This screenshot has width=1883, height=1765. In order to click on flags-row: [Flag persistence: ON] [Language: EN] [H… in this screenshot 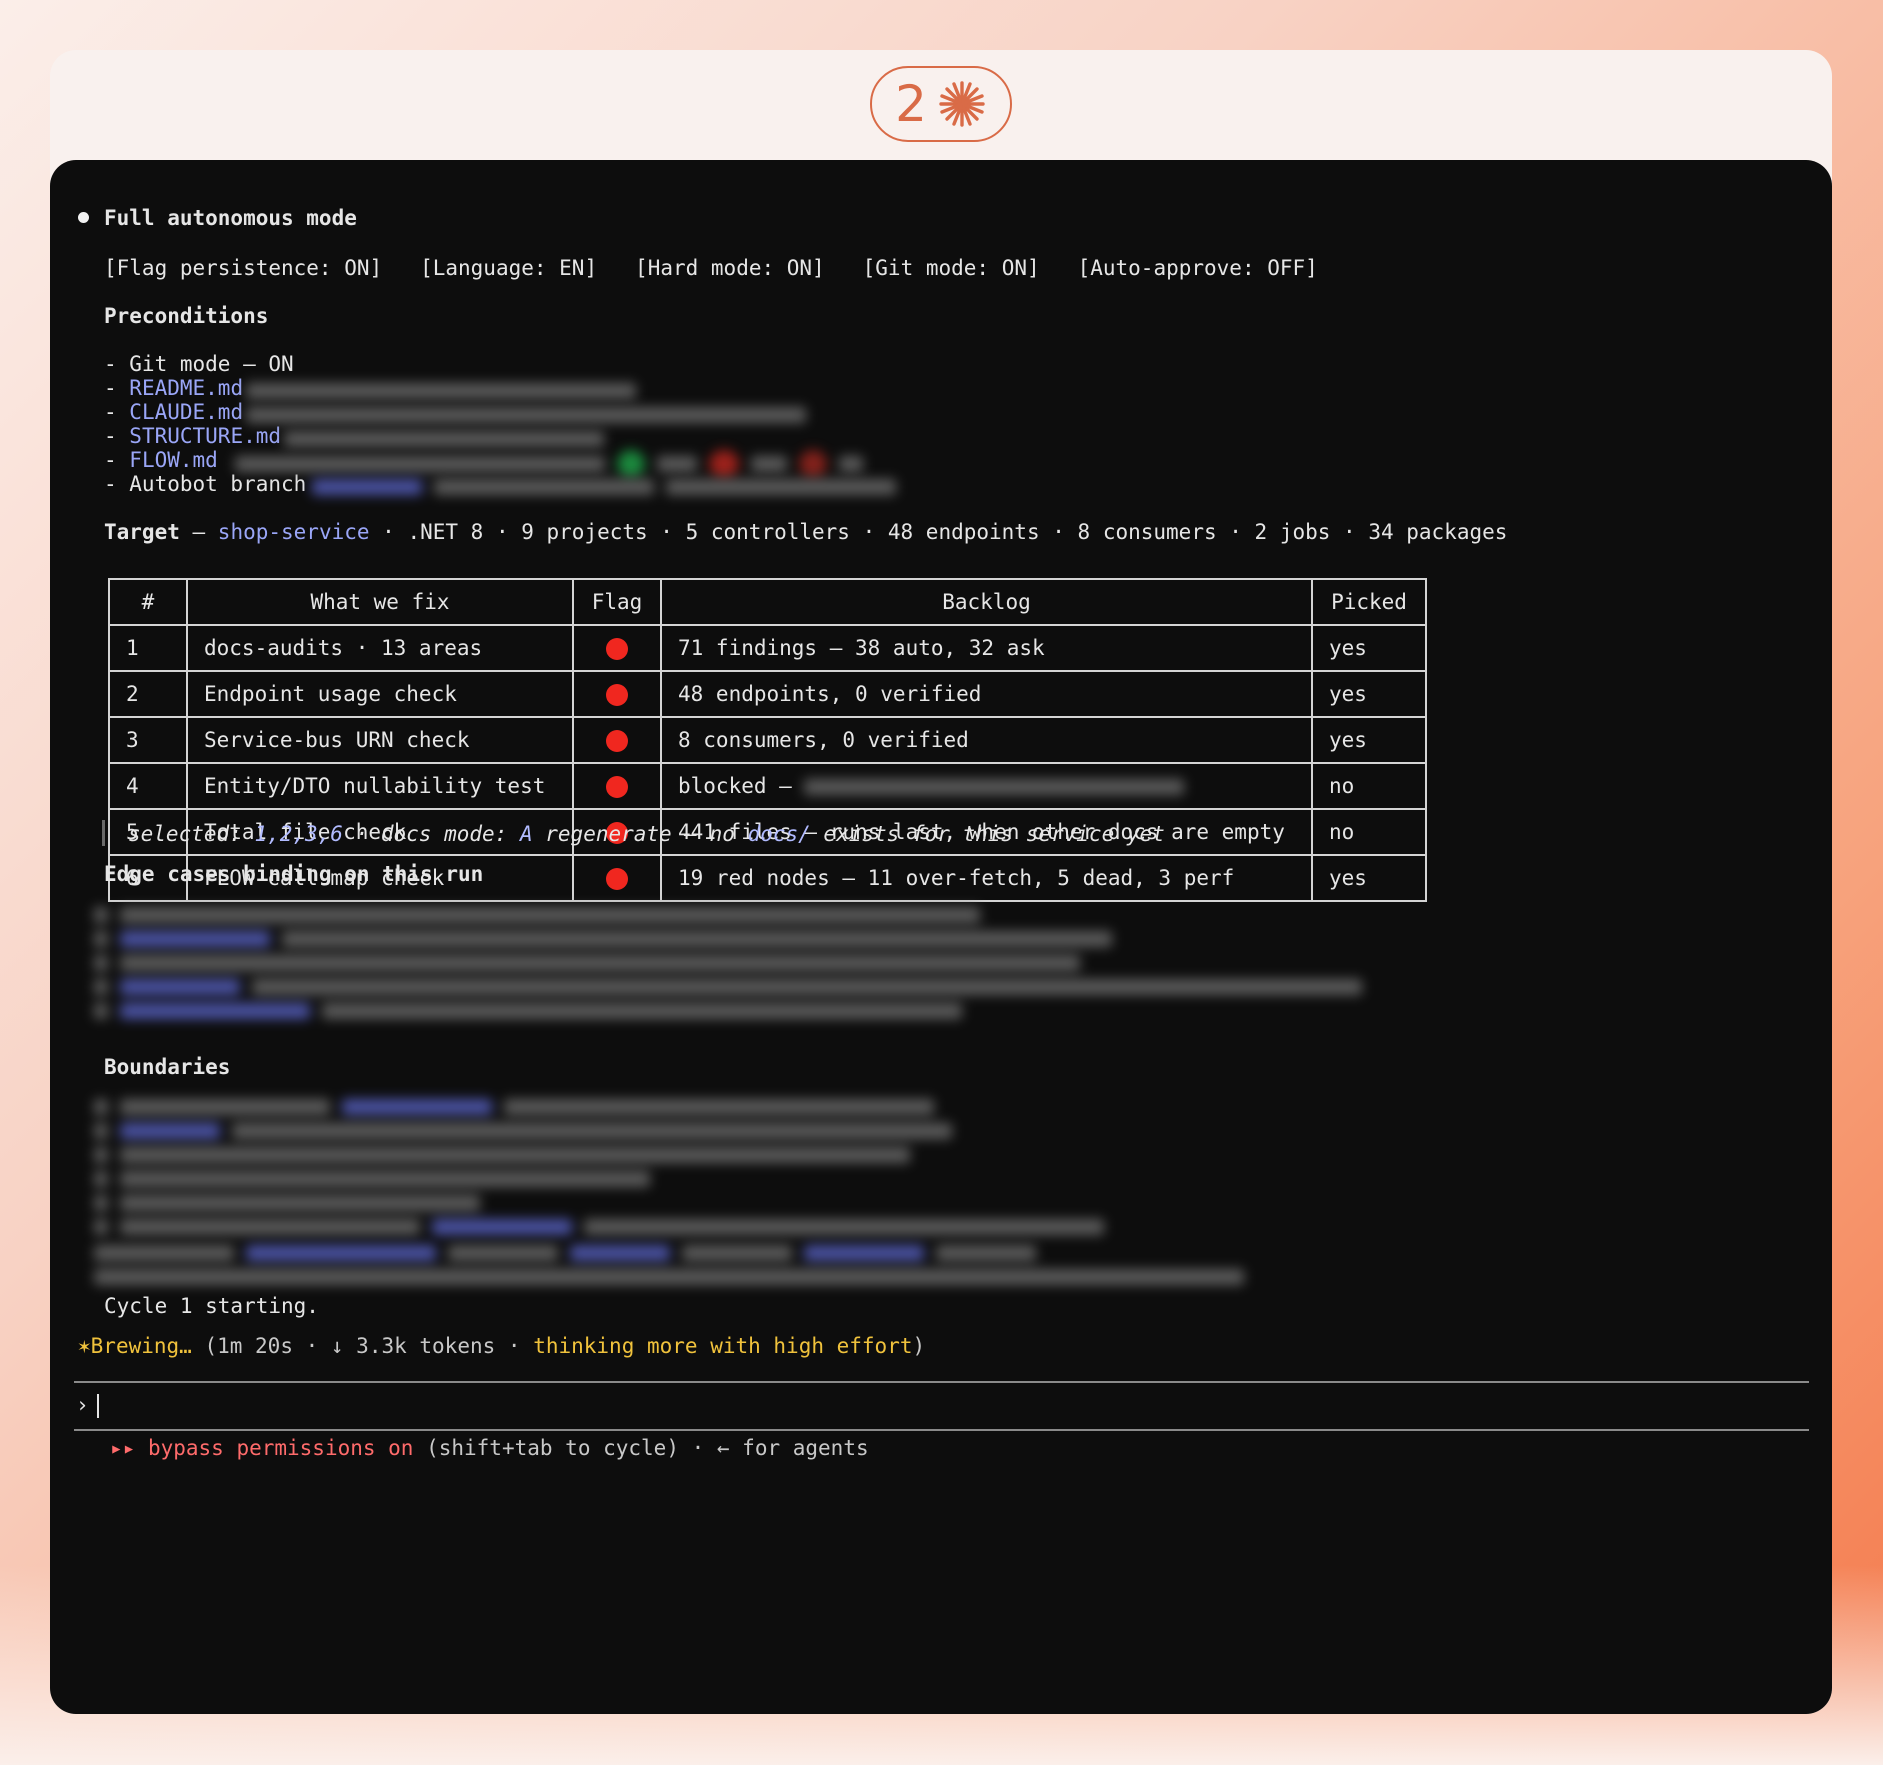, I will do `click(711, 268)`.